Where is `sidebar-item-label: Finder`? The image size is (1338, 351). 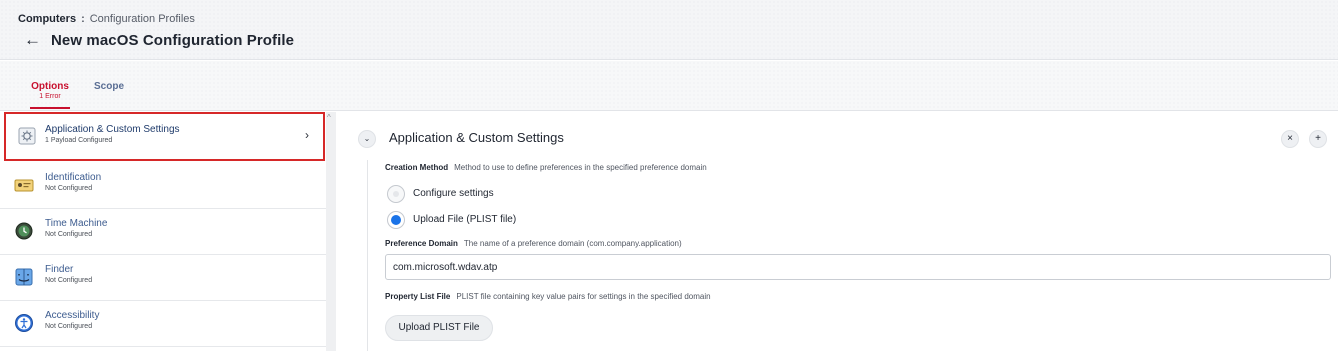 sidebar-item-label: Finder is located at coordinates (59, 269).